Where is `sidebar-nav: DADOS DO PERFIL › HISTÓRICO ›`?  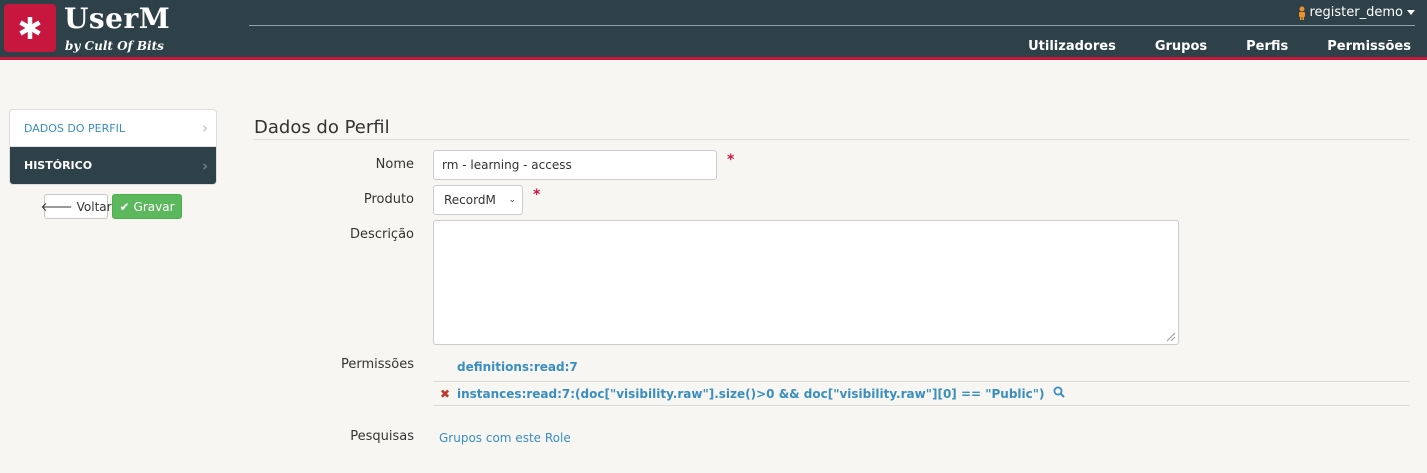 sidebar-nav: DADOS DO PERFIL › HISTÓRICO › is located at coordinates (113, 147).